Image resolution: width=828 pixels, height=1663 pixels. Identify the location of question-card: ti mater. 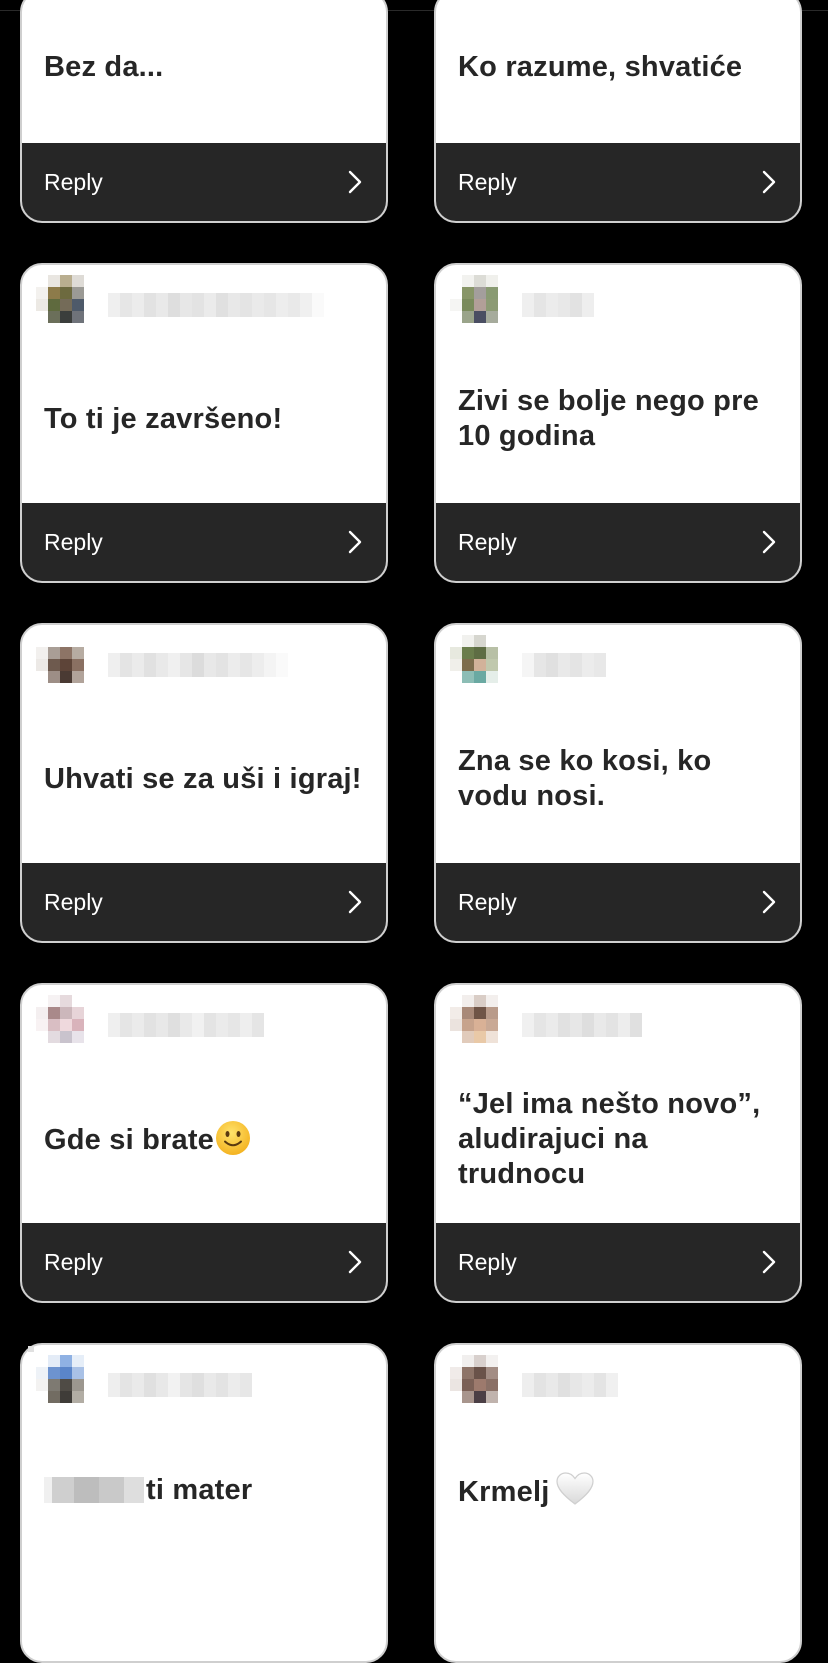
(204, 1503).